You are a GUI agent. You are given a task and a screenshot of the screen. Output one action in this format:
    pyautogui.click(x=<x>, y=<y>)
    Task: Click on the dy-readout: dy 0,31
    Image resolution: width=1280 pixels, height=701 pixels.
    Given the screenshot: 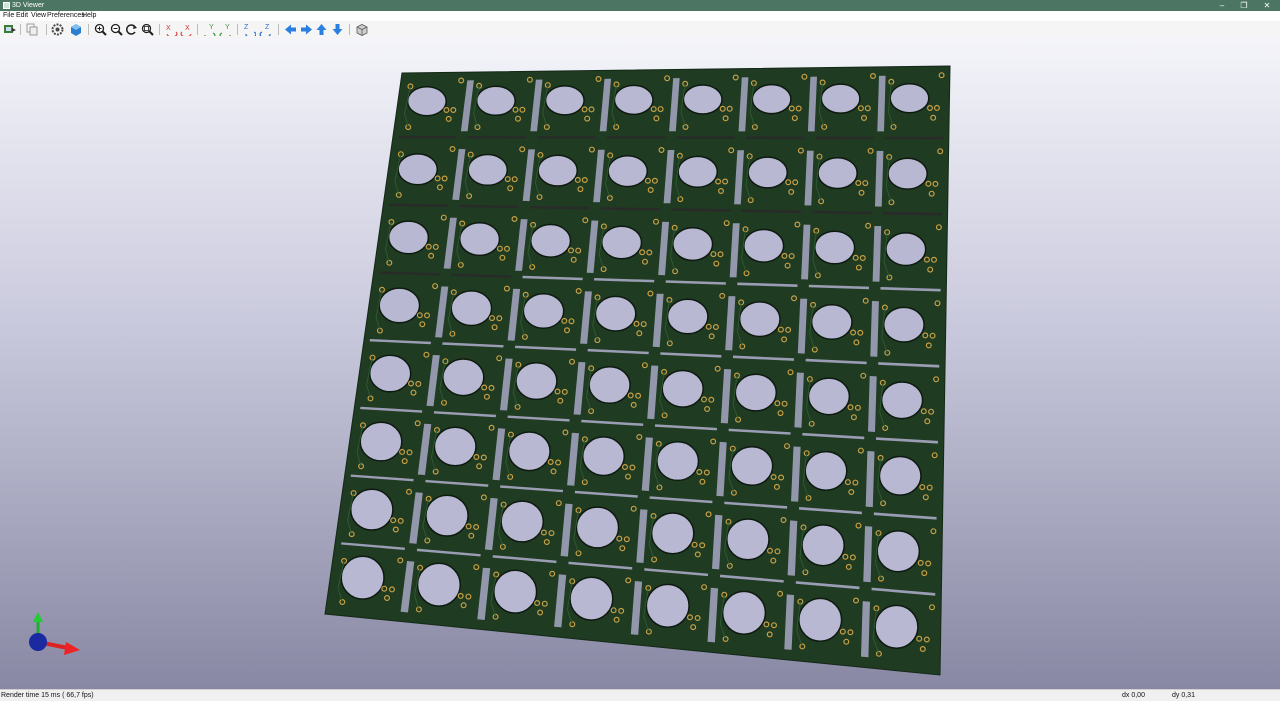 What is the action you would take?
    pyautogui.click(x=1183, y=695)
    